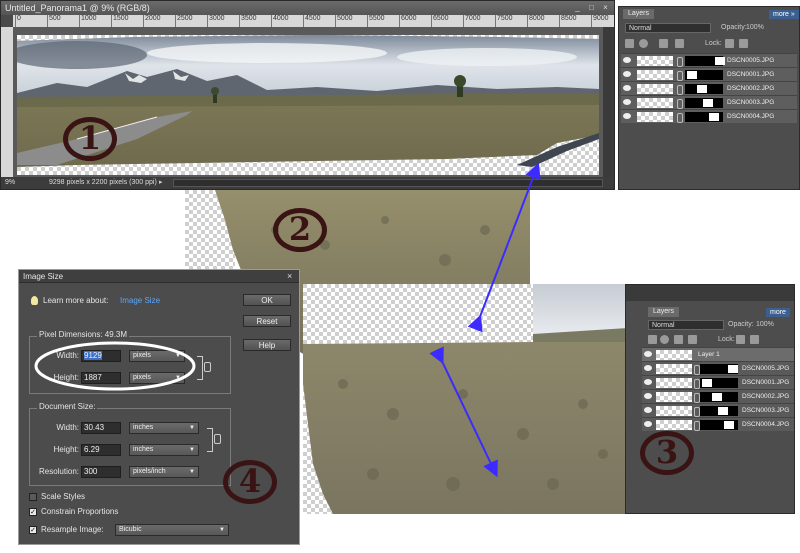  What do you see at coordinates (34, 300) in the screenshot?
I see `lightbulb-icon` at bounding box center [34, 300].